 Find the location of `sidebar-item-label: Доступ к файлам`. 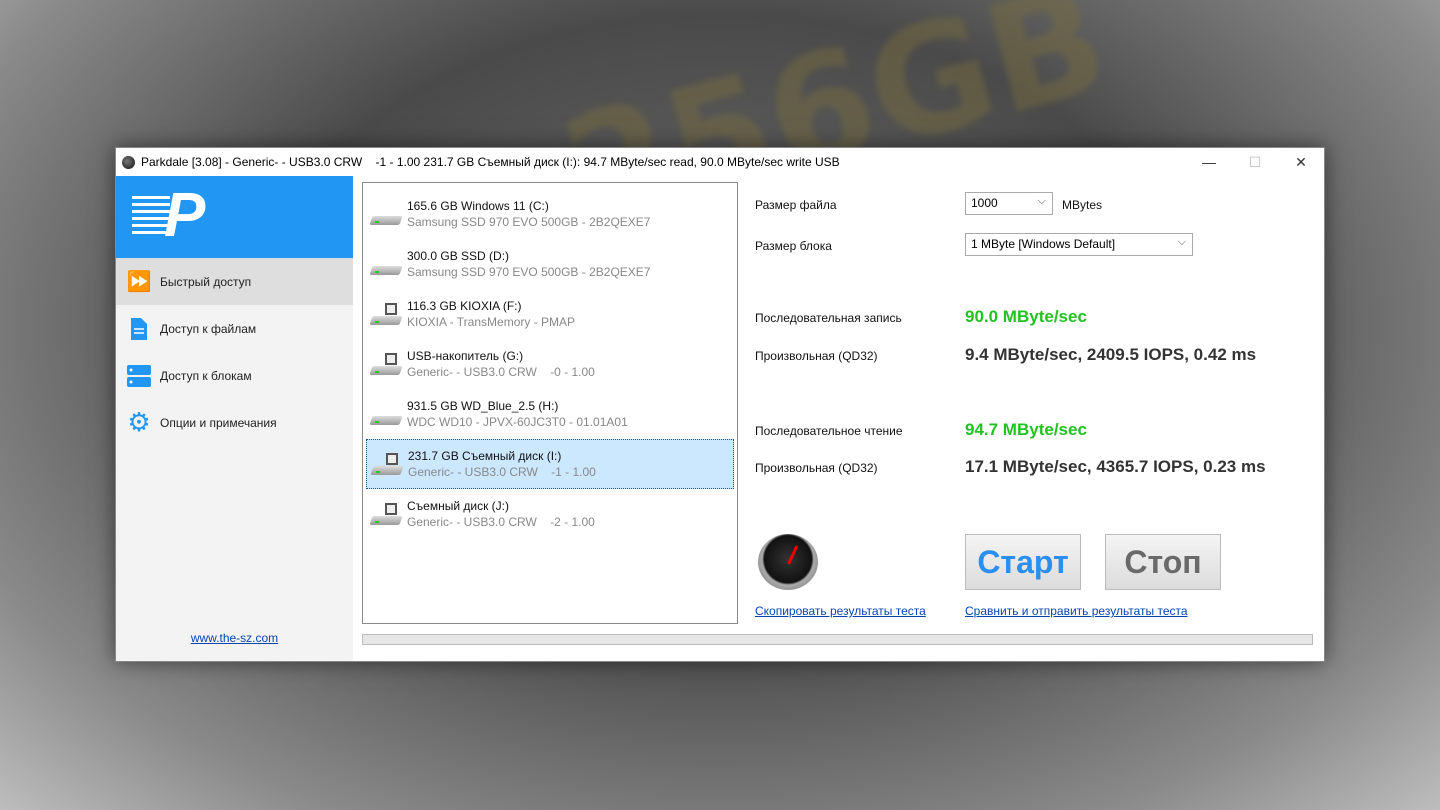

sidebar-item-label: Доступ к файлам is located at coordinates (208, 328).